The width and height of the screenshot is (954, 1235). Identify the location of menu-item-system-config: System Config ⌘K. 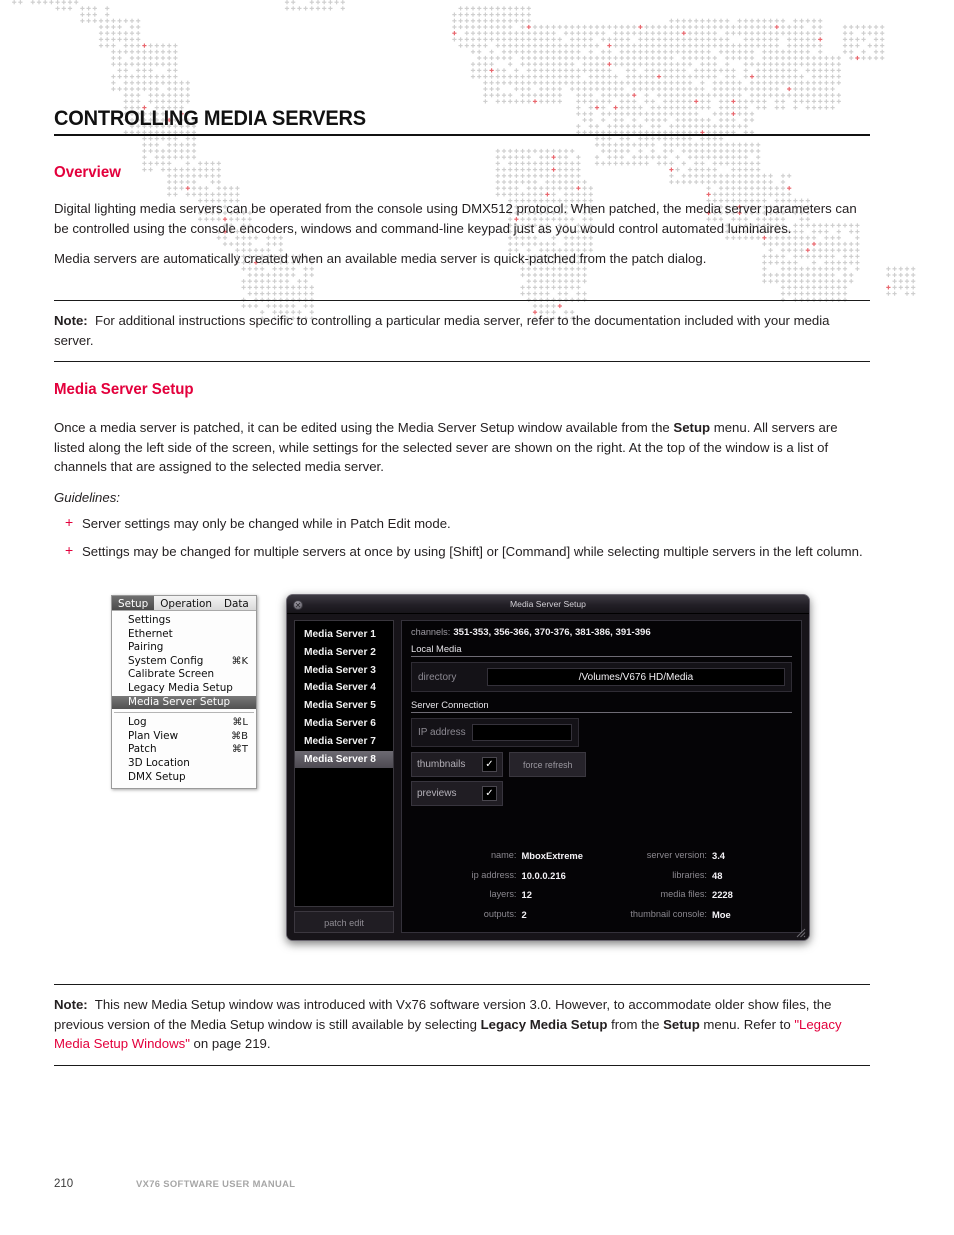
(184, 662).